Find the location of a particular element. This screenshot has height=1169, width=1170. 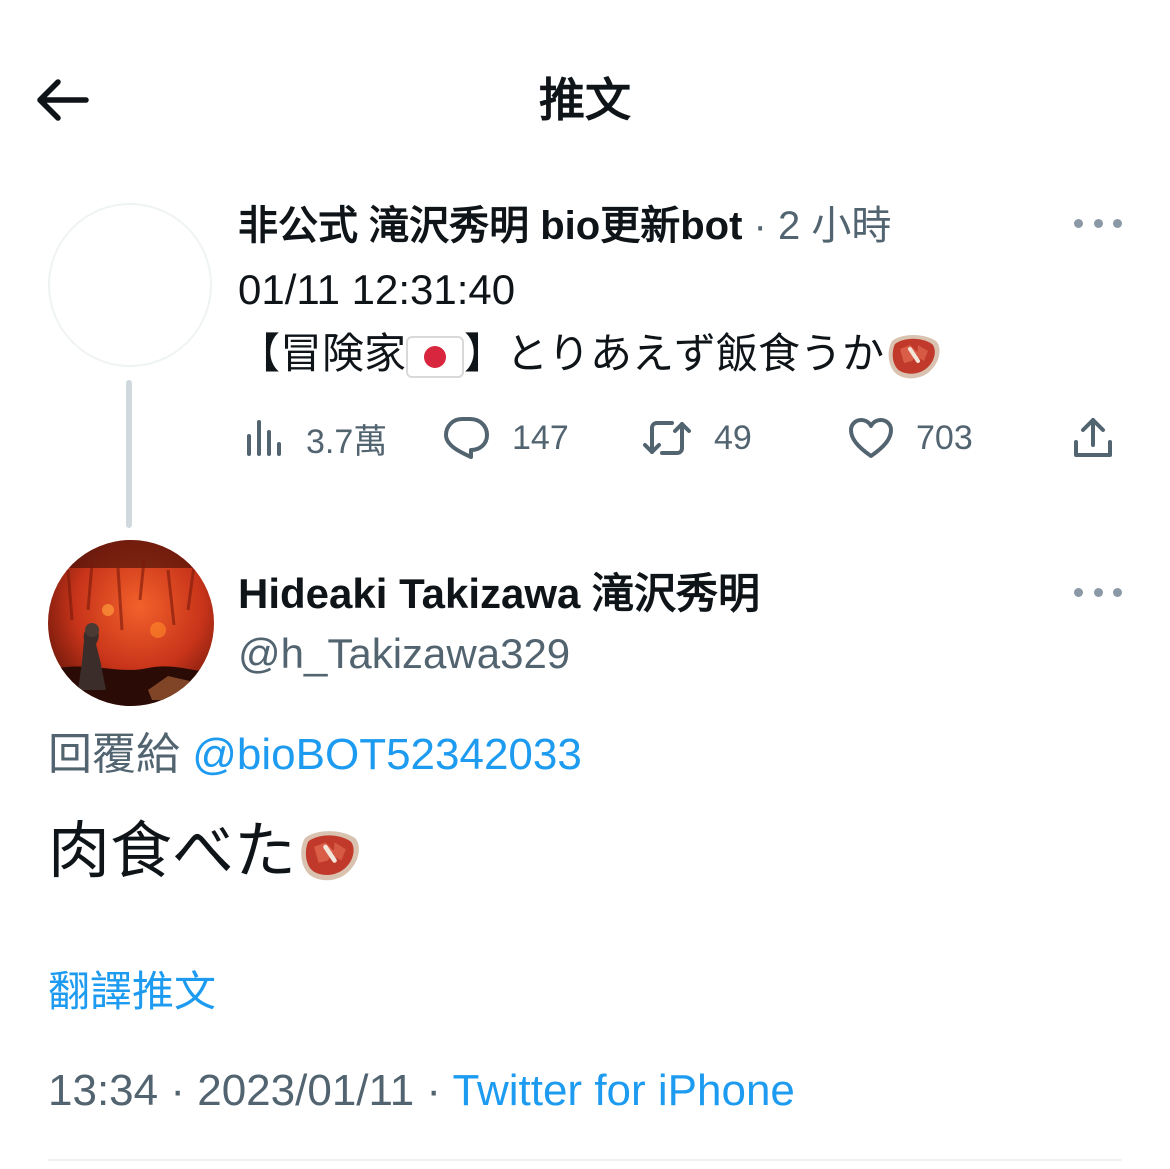

parent-tweet-text: 【冒険家 】とりあえず飯食うか is located at coordinates (591, 354).